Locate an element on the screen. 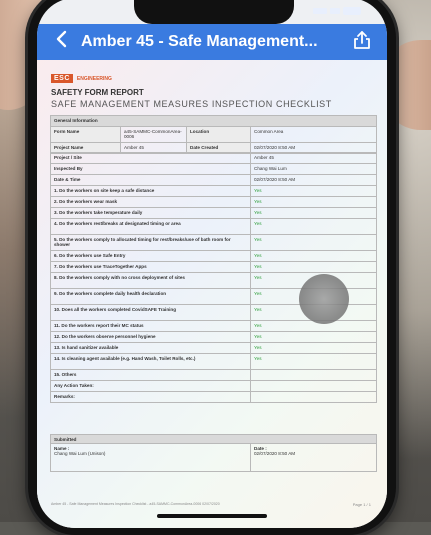 The height and width of the screenshot is (535, 431). table-row: 13. Is hand sanitizer available Yes is located at coordinates (213, 348).